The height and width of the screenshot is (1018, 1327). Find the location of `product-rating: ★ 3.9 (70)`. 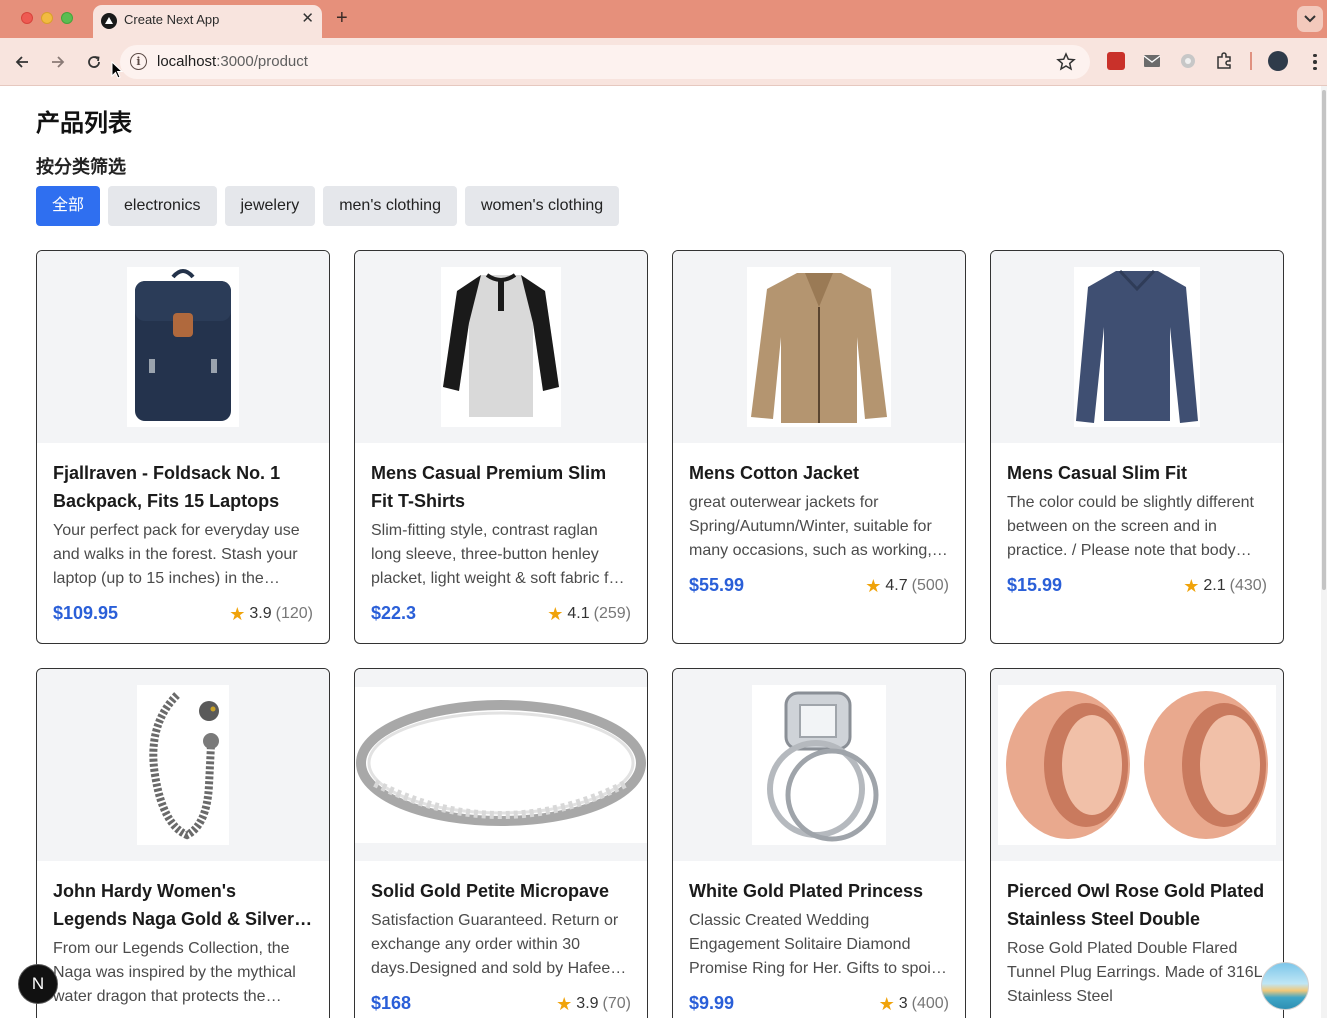

product-rating: ★ 3.9 (70) is located at coordinates (593, 1004).